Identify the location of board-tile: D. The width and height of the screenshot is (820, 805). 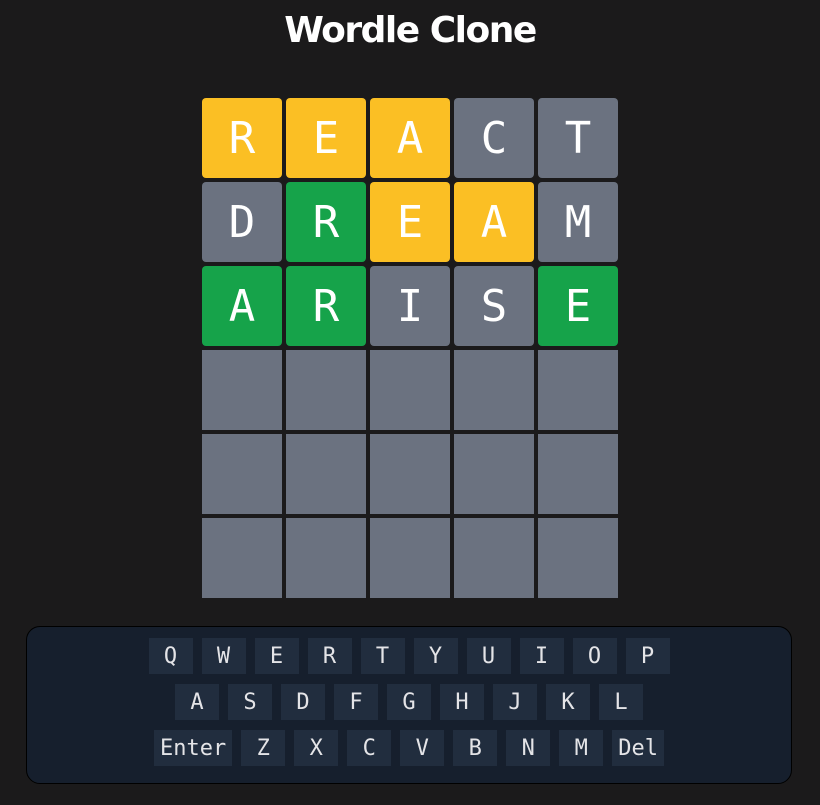
(242, 222).